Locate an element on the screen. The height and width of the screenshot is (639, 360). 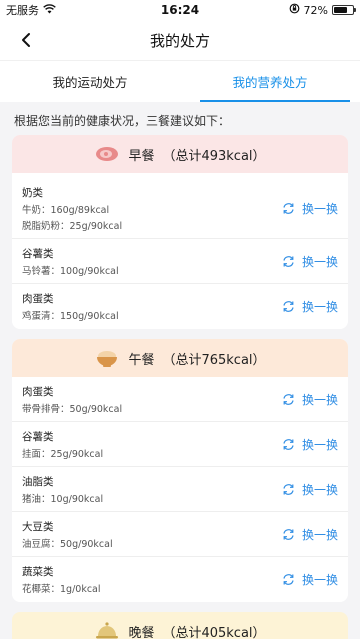
food-text: 谷薯类 挂面：25g/90kcal is located at coordinates (62, 444).